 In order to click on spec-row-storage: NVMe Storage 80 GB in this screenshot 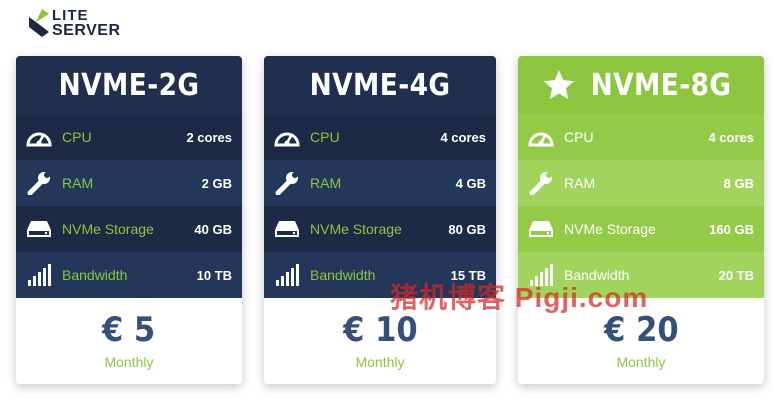, I will do `click(380, 229)`.